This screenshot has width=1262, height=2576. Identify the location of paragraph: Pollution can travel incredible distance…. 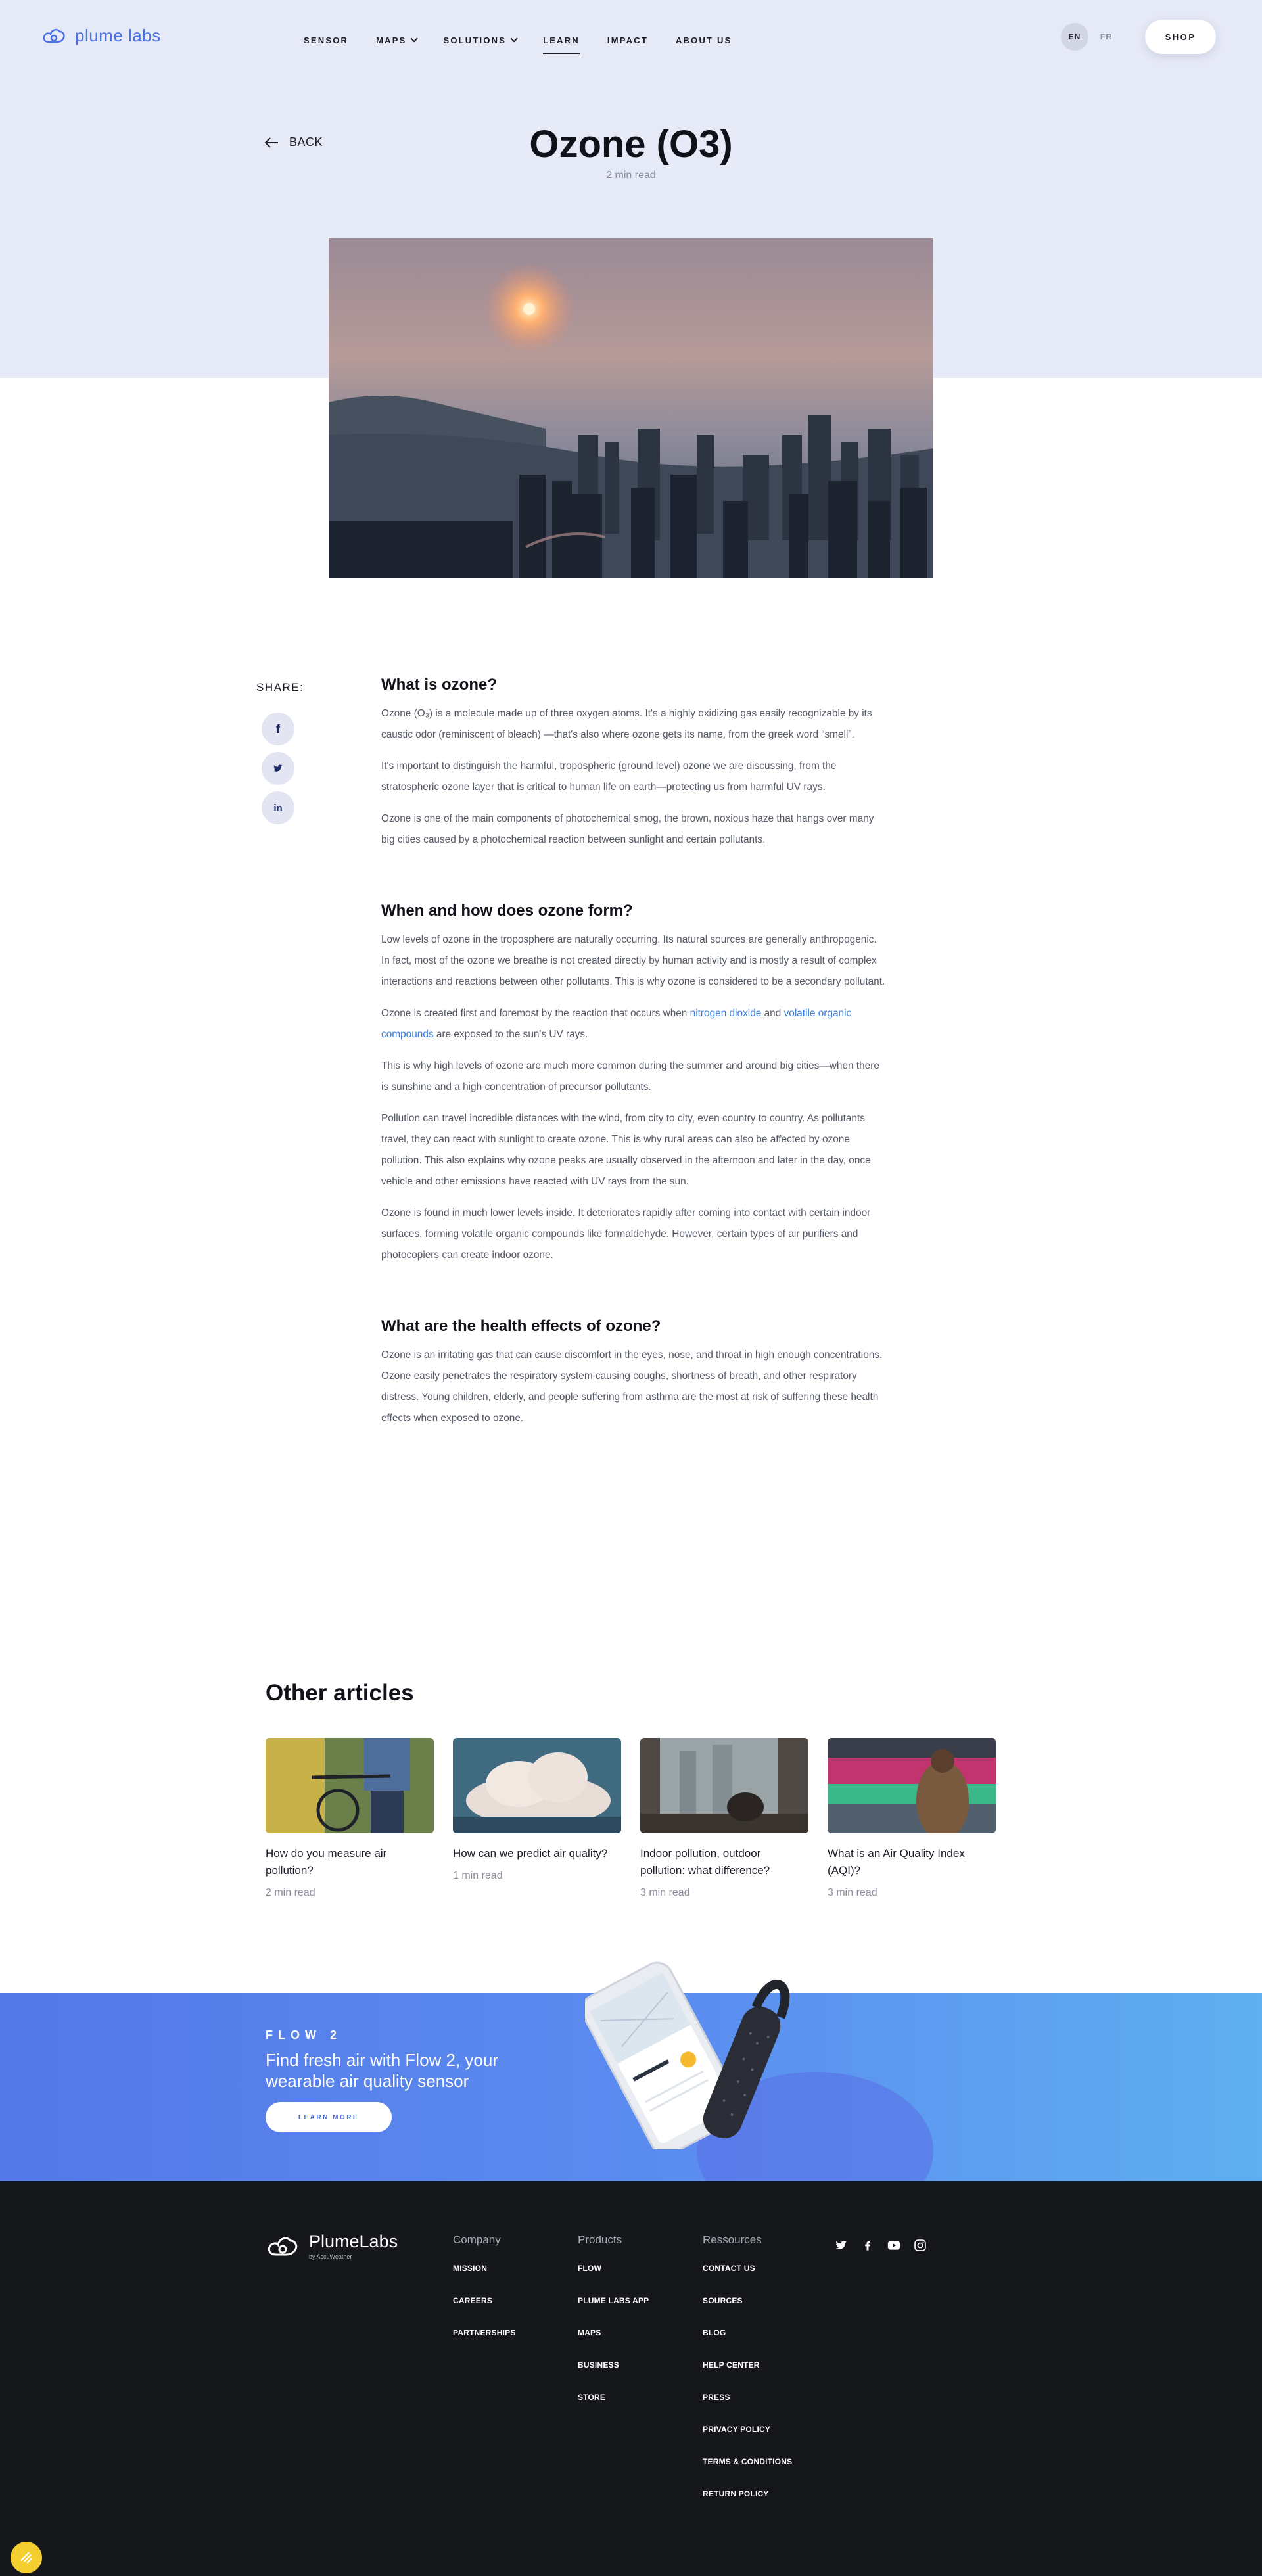
(626, 1150).